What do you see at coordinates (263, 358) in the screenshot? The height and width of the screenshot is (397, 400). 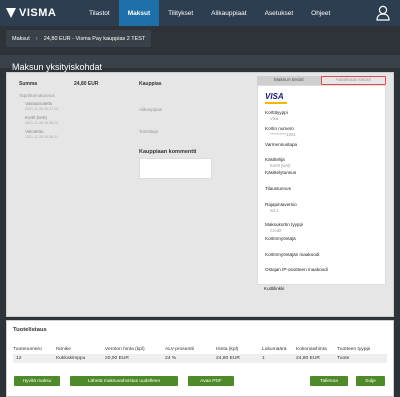 I see `table-cell: 1` at bounding box center [263, 358].